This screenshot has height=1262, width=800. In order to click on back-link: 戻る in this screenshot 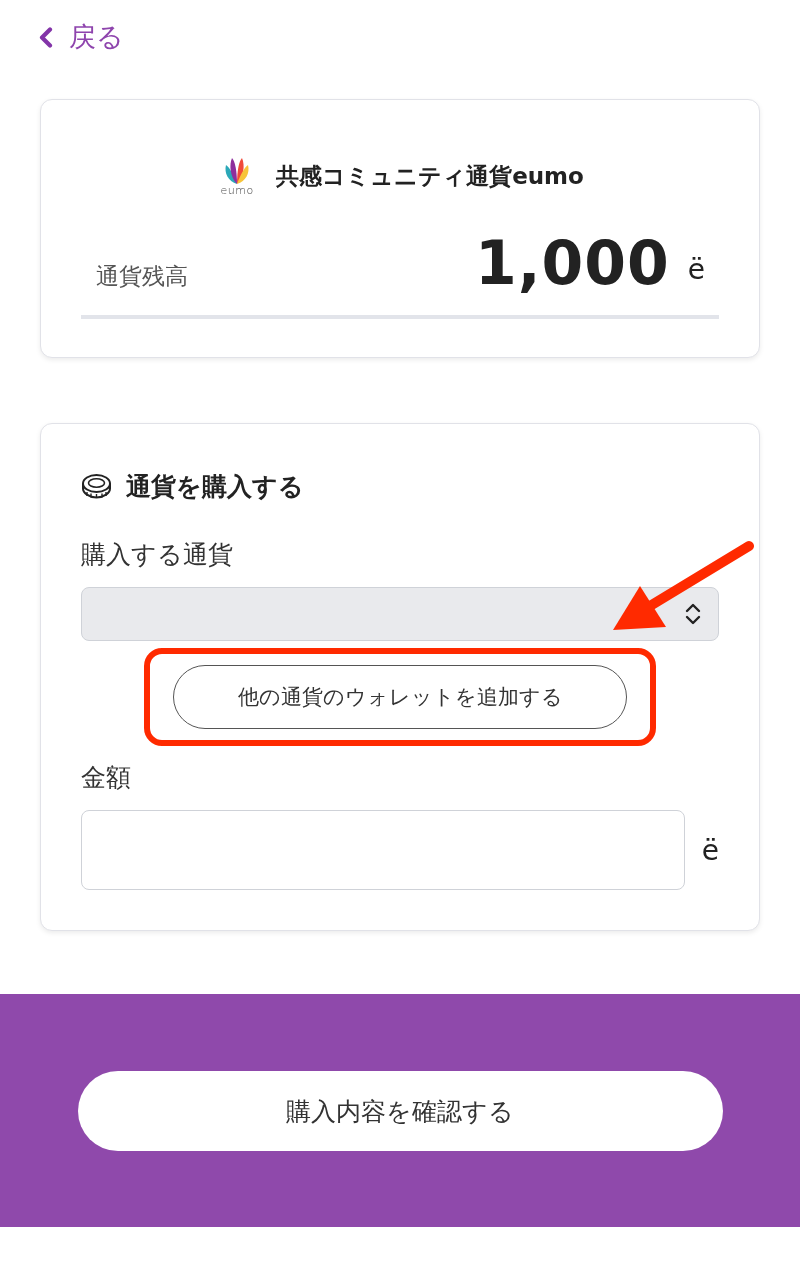, I will do `click(81, 37)`.